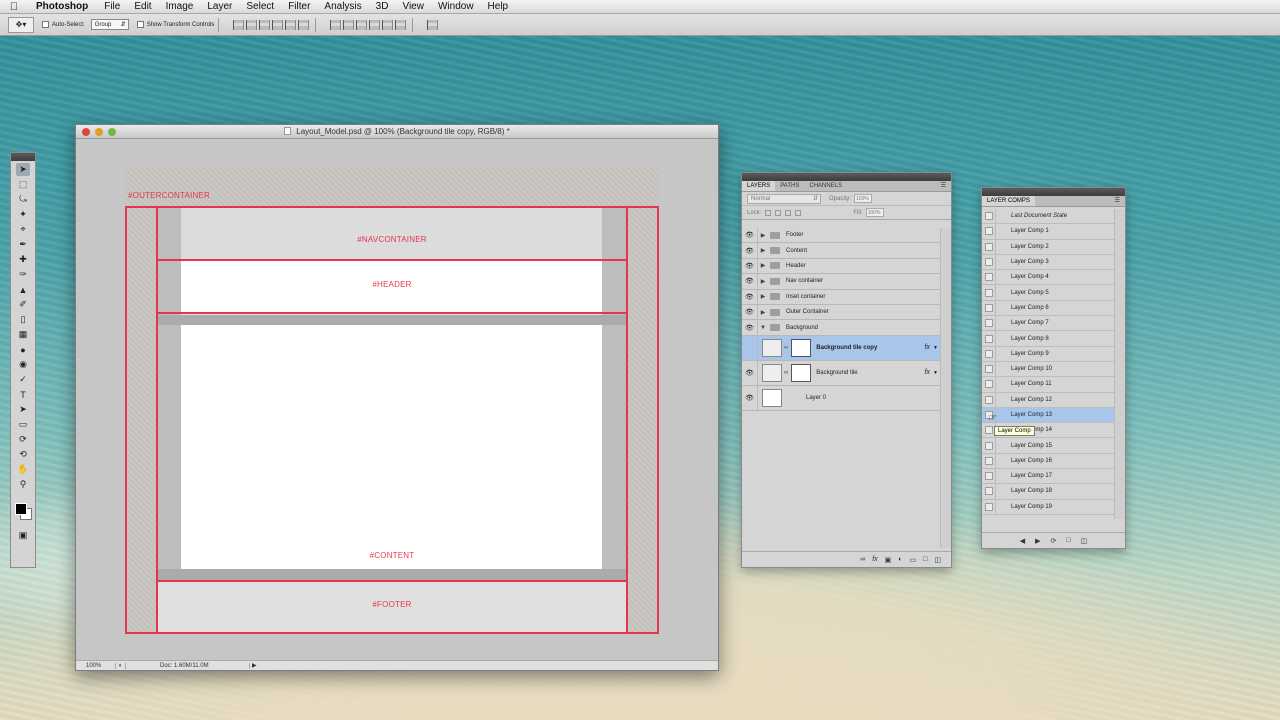  I want to click on gradient-tool-icon: ▦, so click(23, 334).